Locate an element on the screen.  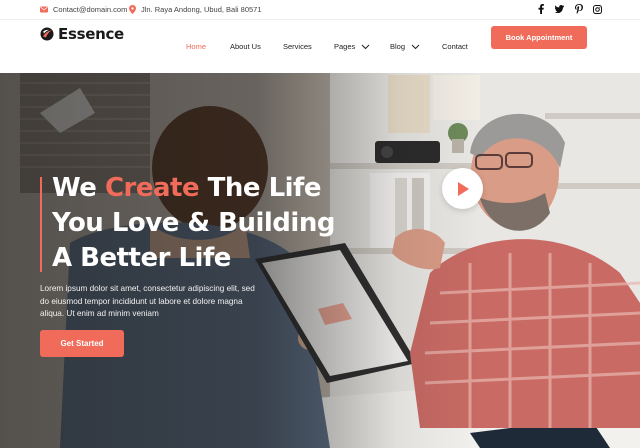
play-video-button is located at coordinates (462, 188).